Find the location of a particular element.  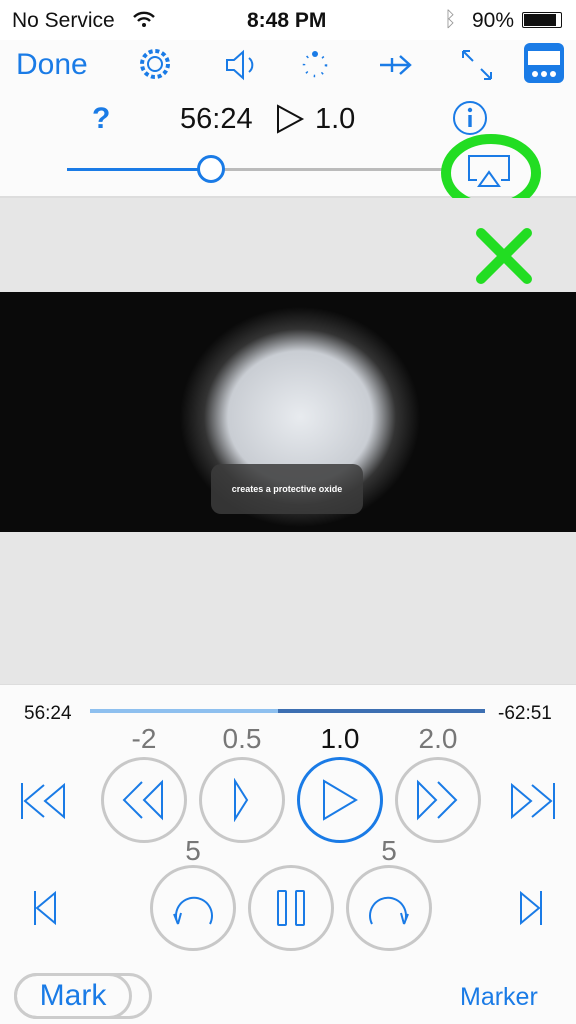

rotate-forward-icon is located at coordinates (389, 910).